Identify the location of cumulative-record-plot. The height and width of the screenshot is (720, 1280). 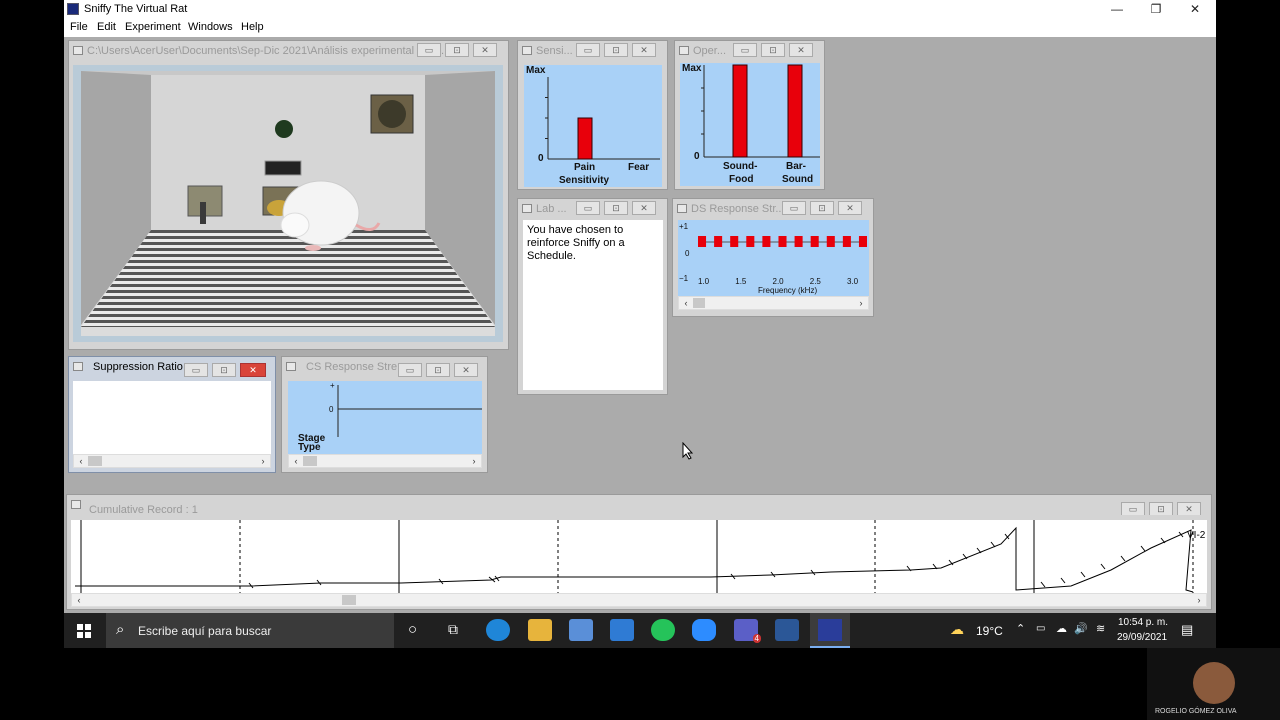
(634, 556).